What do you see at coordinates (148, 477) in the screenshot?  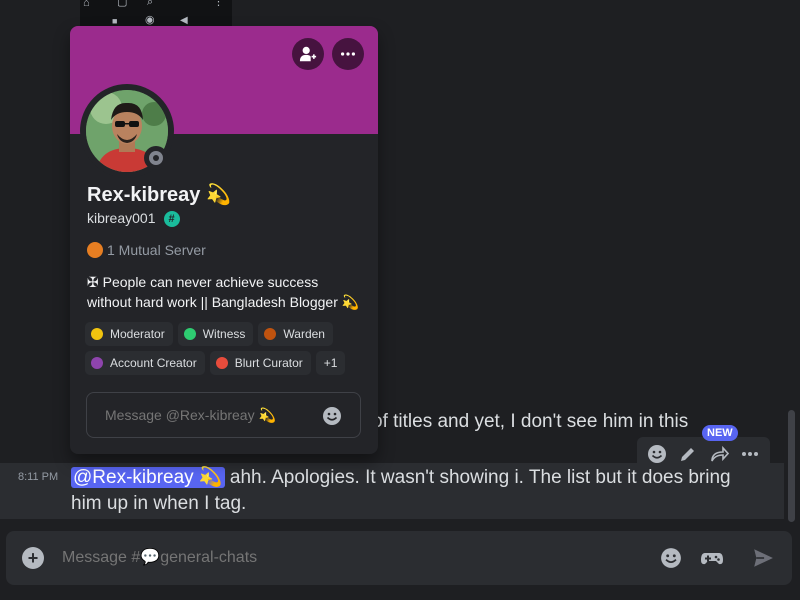 I see `user-mention: @Rex-kibreay 💫` at bounding box center [148, 477].